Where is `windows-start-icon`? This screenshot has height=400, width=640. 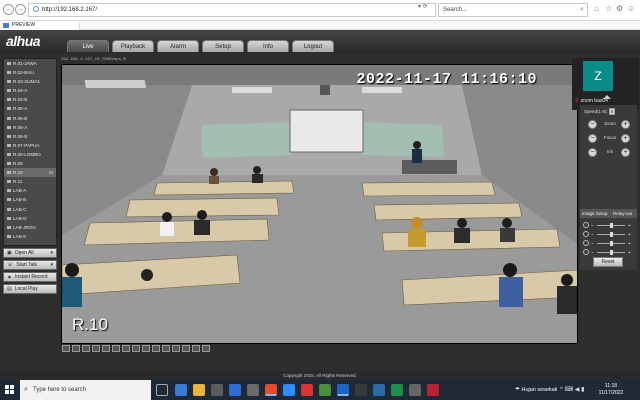
windows-start-icon is located at coordinates (10, 390).